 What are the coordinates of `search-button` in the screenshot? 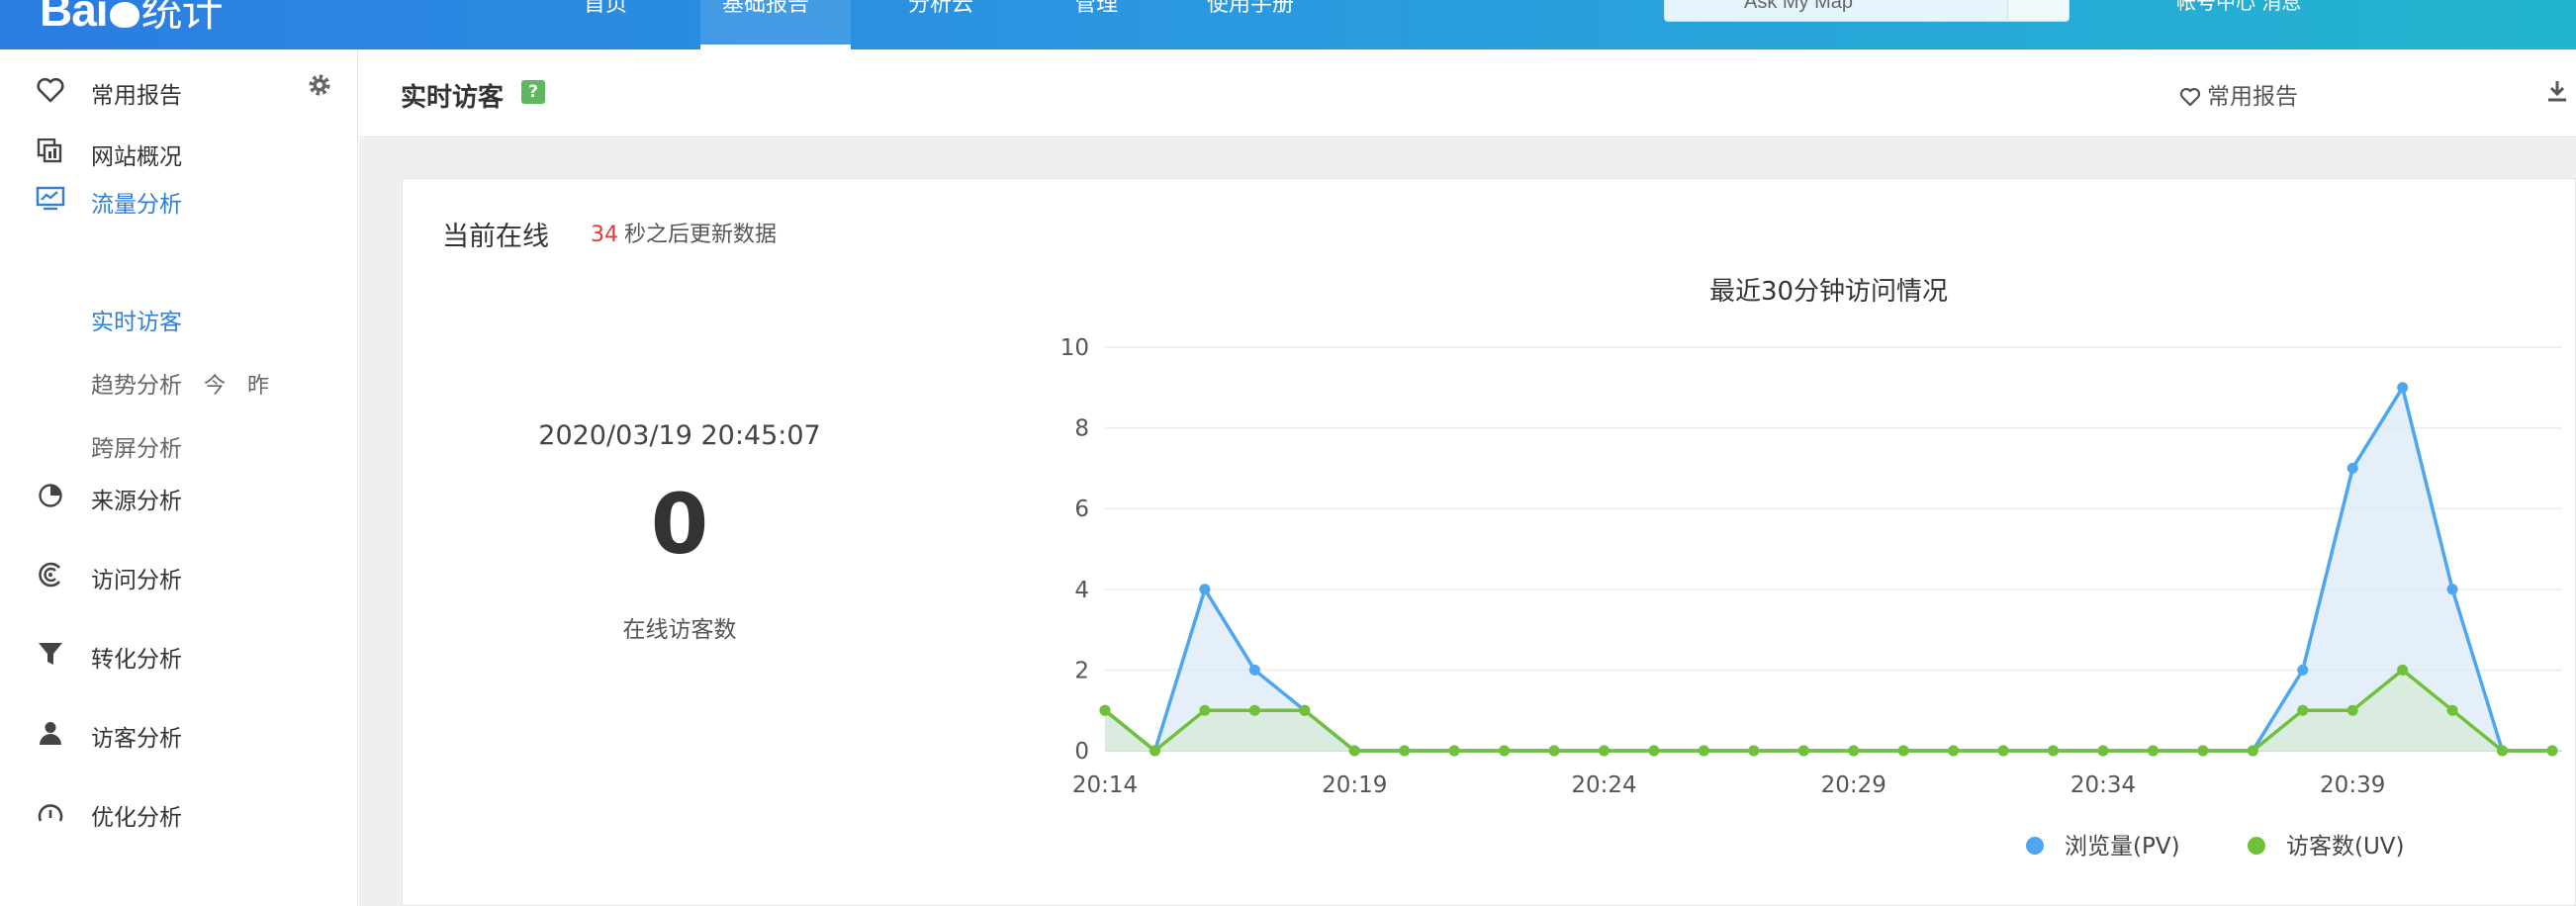 It's located at (2038, 10).